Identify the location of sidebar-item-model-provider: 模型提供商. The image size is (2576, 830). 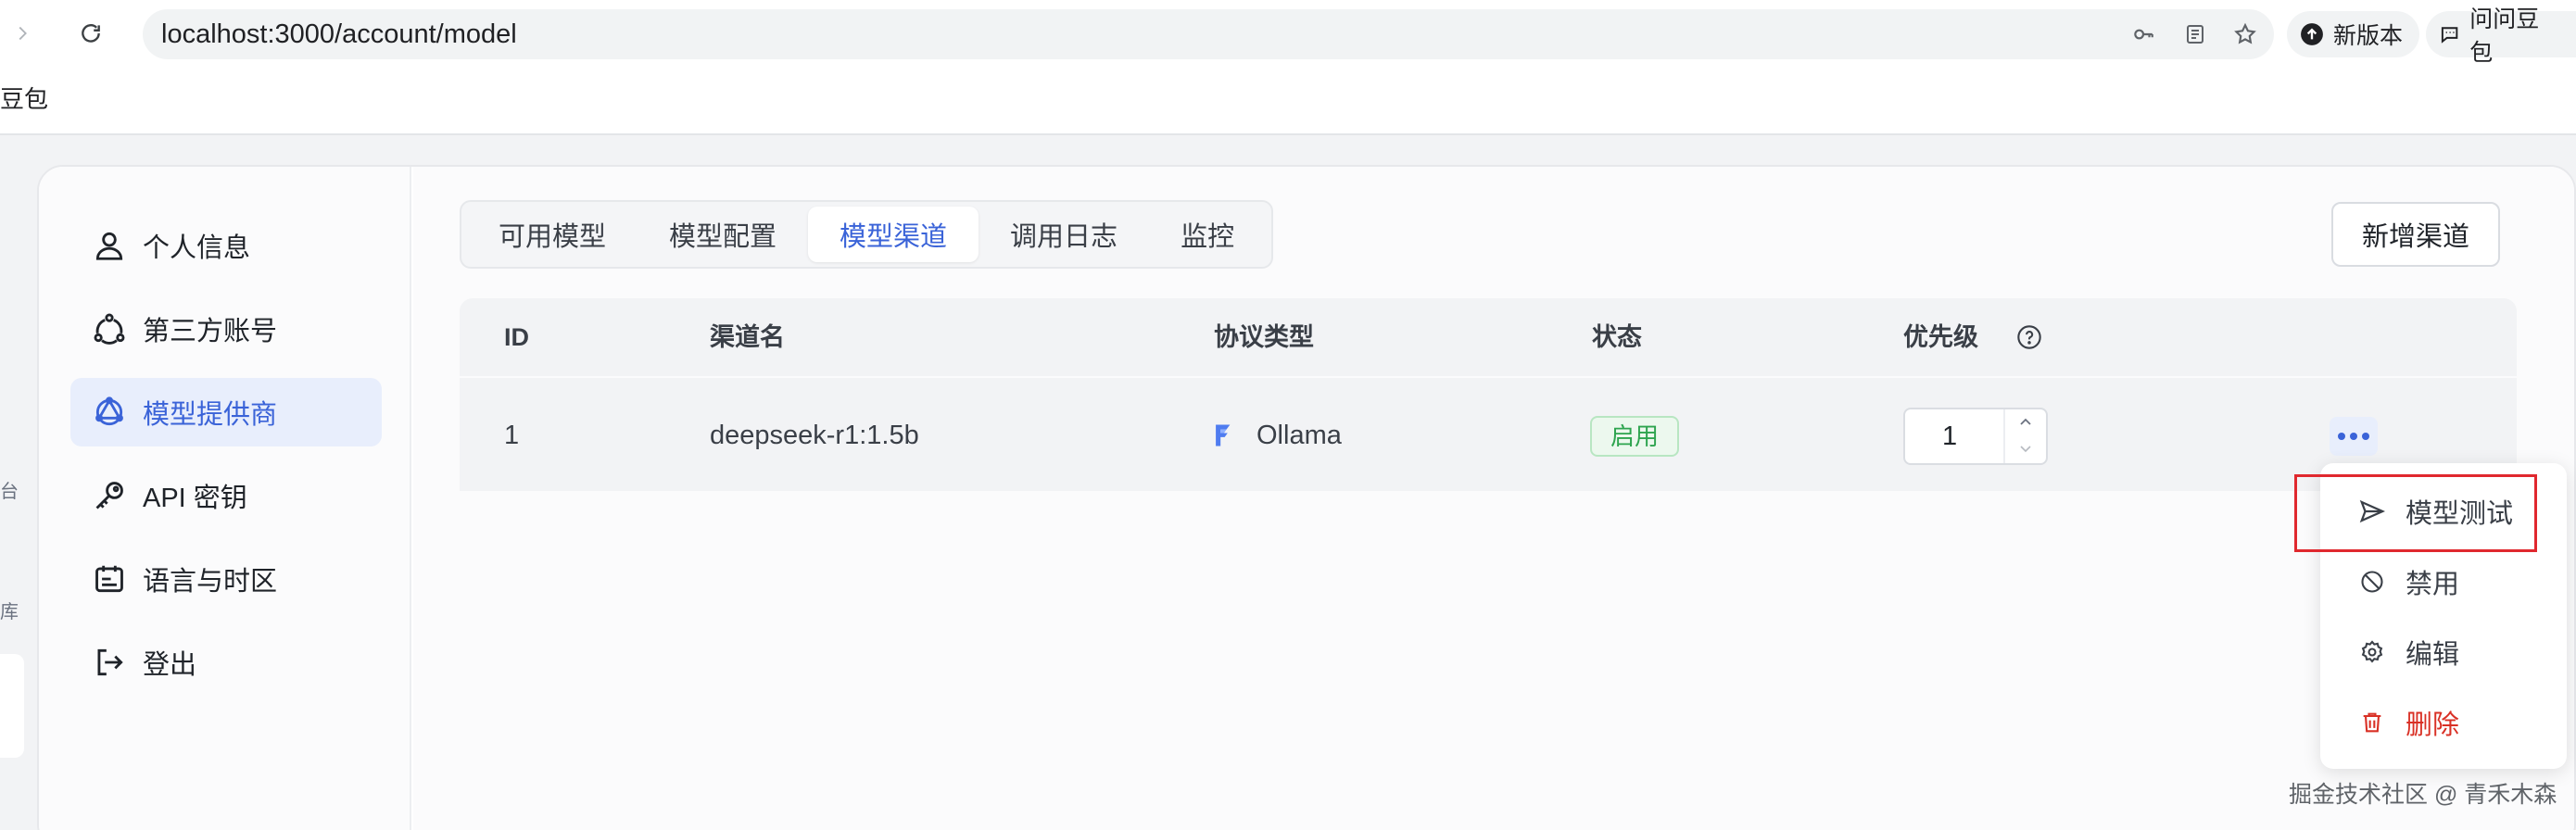
(226, 412).